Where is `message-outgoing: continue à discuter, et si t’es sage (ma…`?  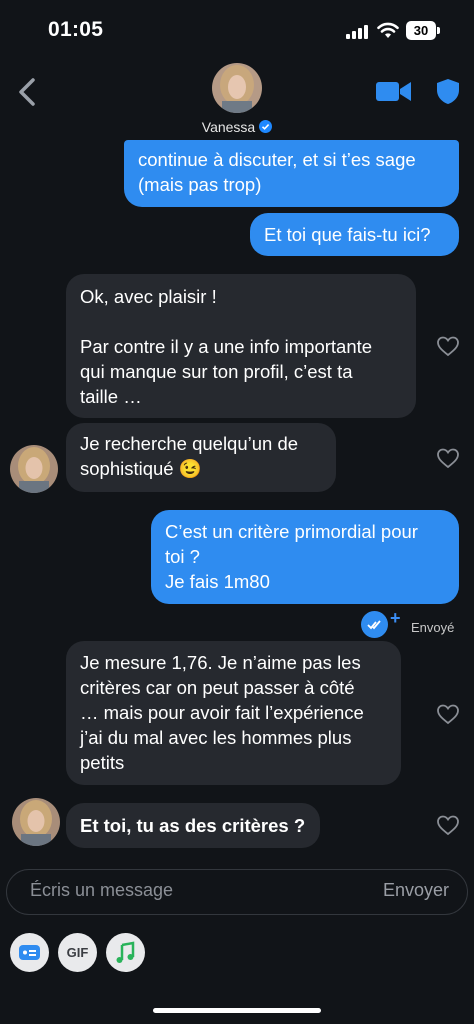 message-outgoing: continue à discuter, et si t’es sage (ma… is located at coordinates (291, 173).